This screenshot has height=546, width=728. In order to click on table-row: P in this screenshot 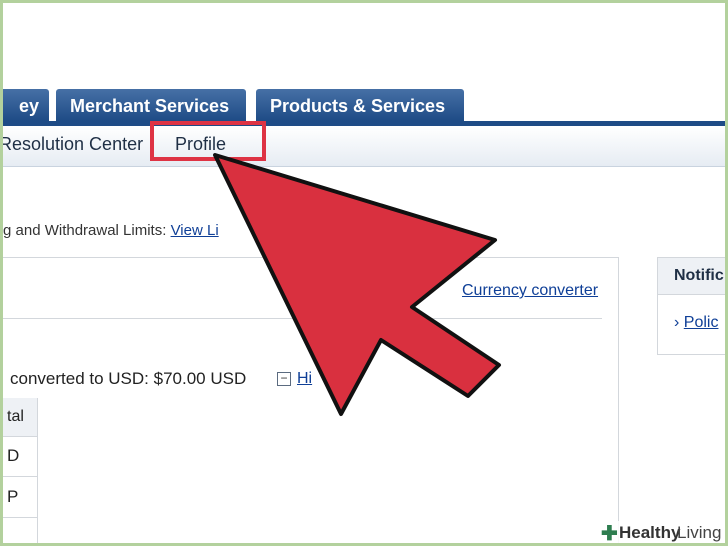, I will do `click(20, 497)`.